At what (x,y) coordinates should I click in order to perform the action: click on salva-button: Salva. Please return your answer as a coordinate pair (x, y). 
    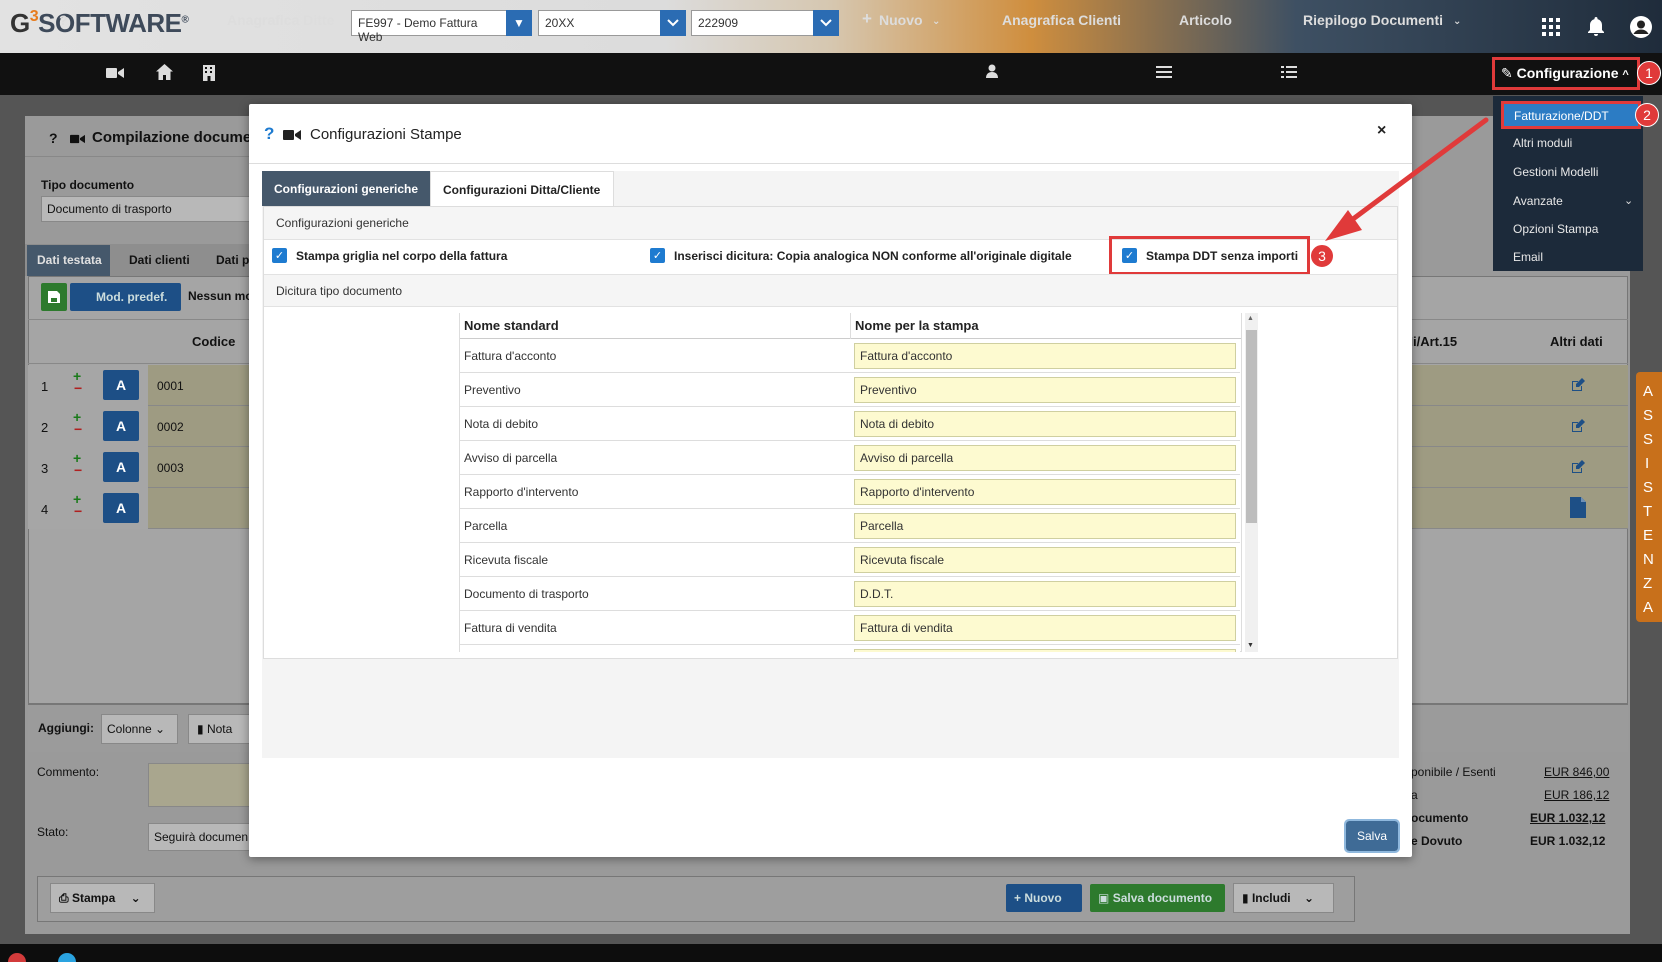
    Looking at the image, I should click on (1372, 836).